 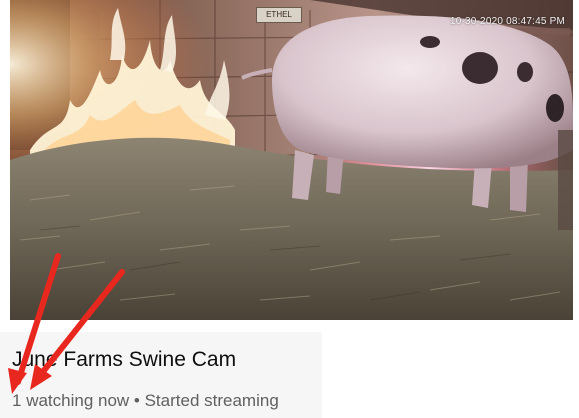 What do you see at coordinates (150, 400) in the screenshot?
I see `stream-status-text: watching now • Started streaming` at bounding box center [150, 400].